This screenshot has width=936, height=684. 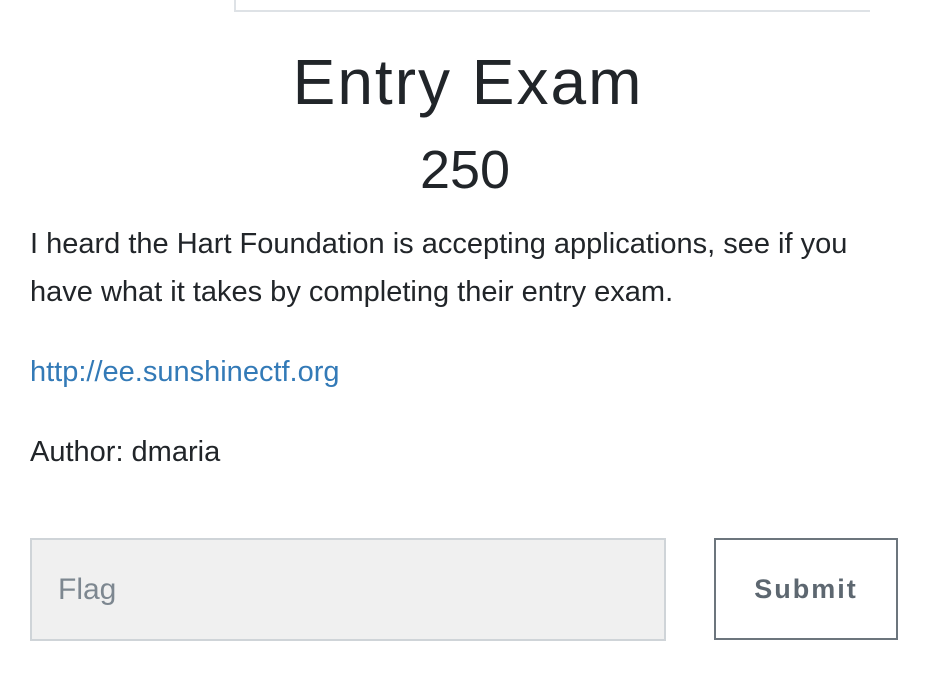 What do you see at coordinates (468, 82) in the screenshot?
I see `challenge-title: Entry Exam` at bounding box center [468, 82].